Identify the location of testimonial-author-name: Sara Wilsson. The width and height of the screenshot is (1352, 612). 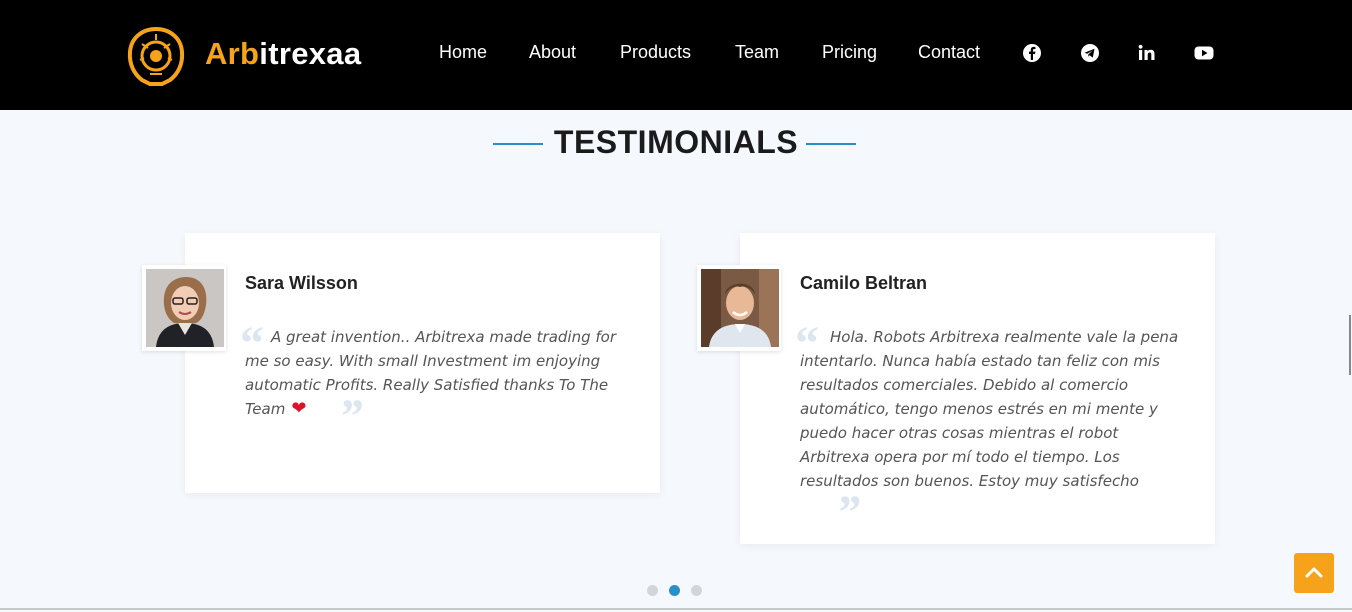
(301, 283).